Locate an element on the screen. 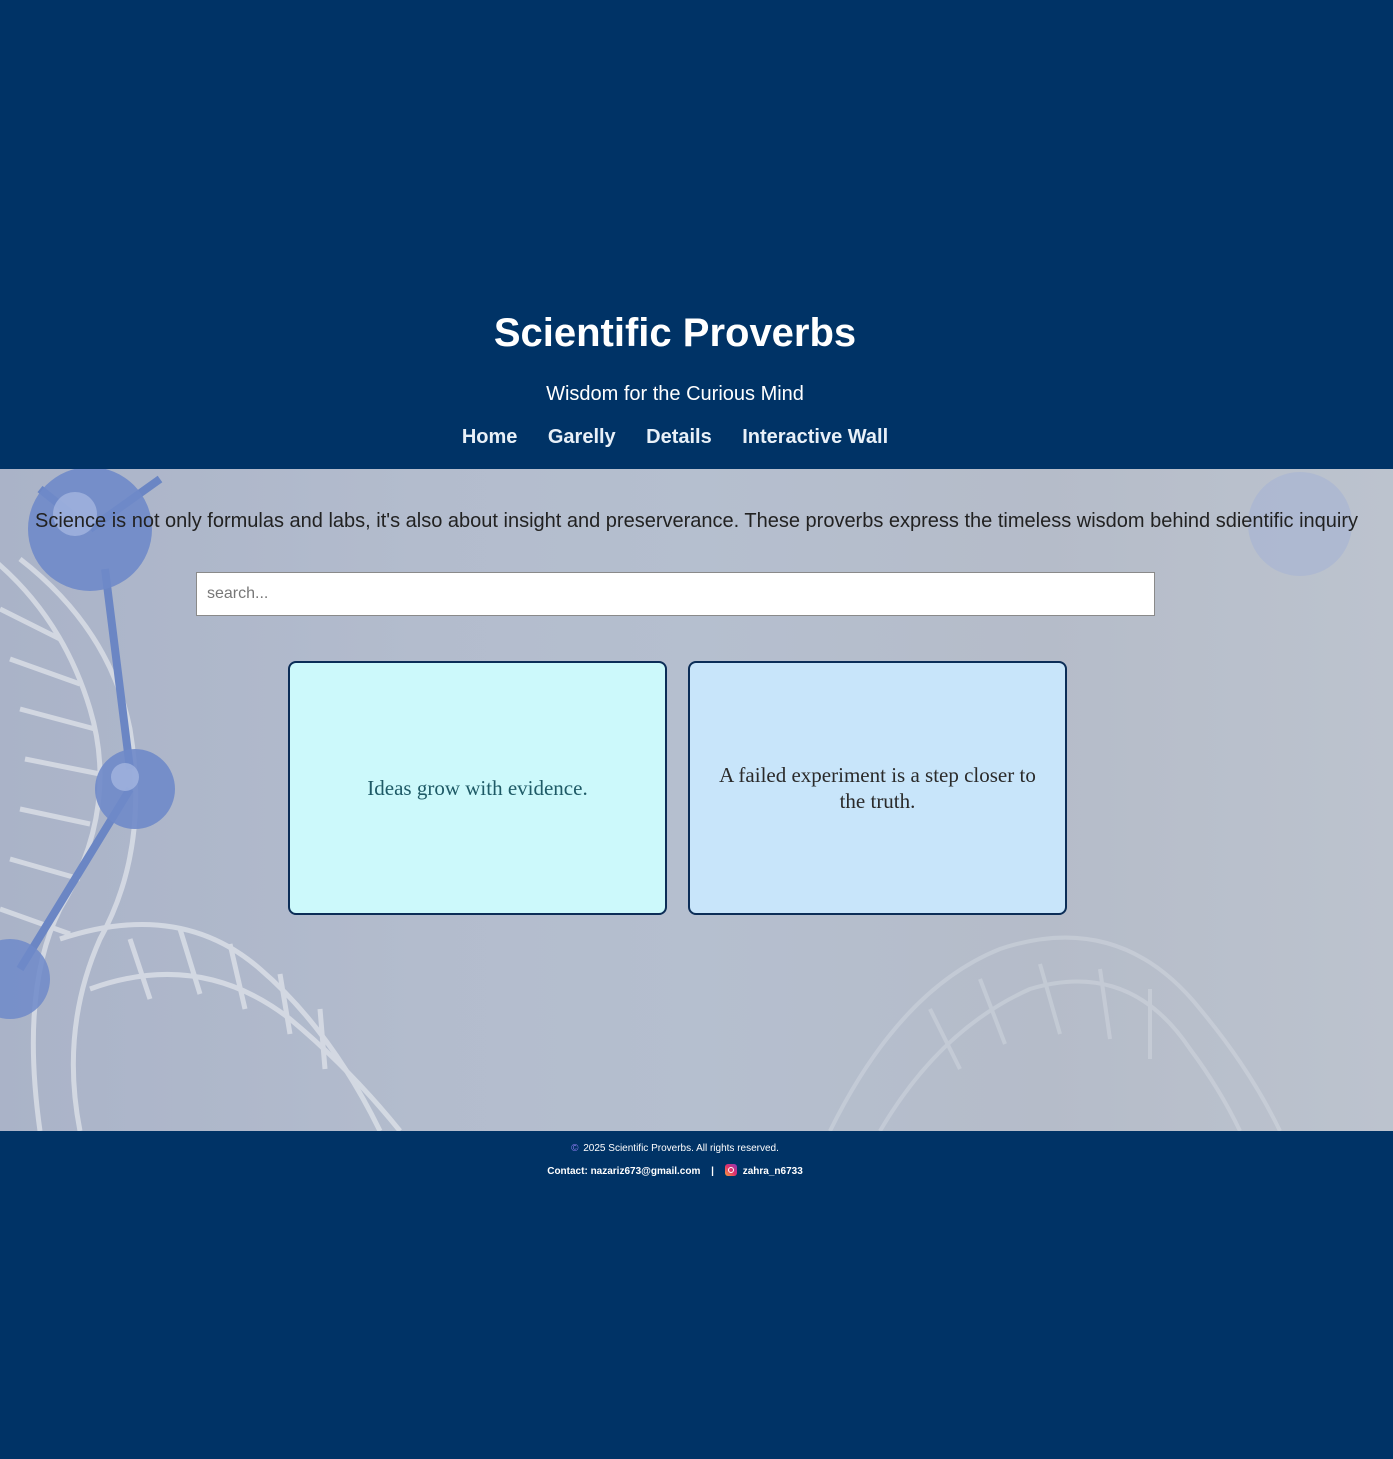 The width and height of the screenshot is (1393, 1459). instagram-icon is located at coordinates (730, 1170).